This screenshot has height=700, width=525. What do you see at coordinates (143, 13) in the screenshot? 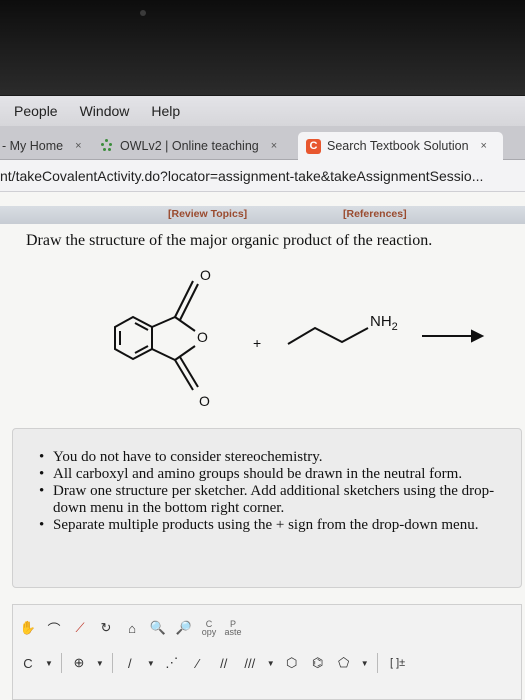
I see `camera-dot` at bounding box center [143, 13].